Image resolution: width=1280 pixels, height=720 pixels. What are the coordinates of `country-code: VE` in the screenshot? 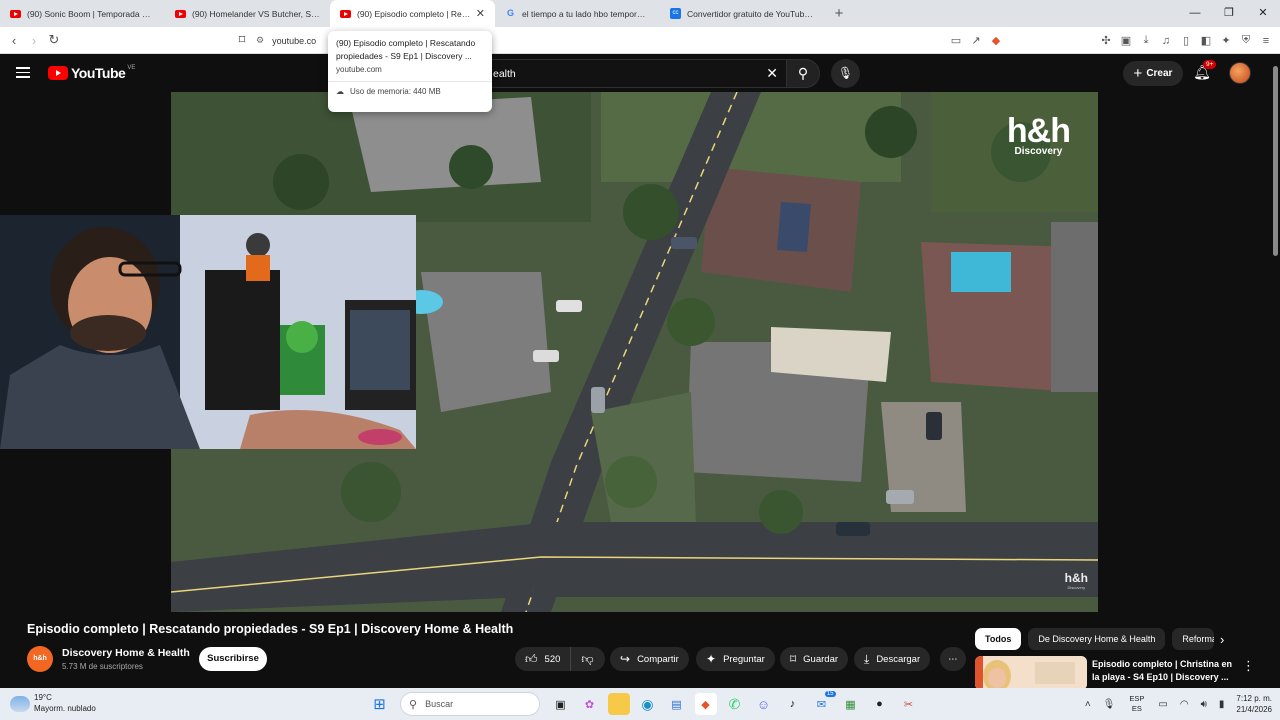 It's located at (131, 68).